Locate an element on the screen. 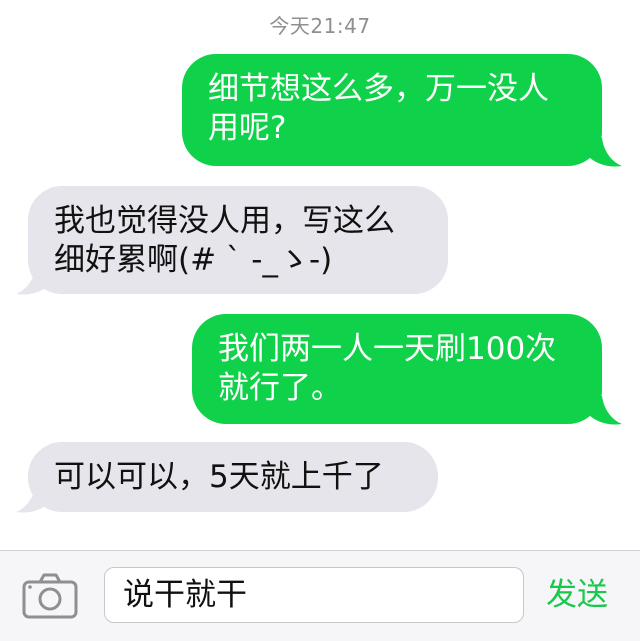  incoming-message-bubble: 可以可以，5天就上千了 is located at coordinates (233, 477).